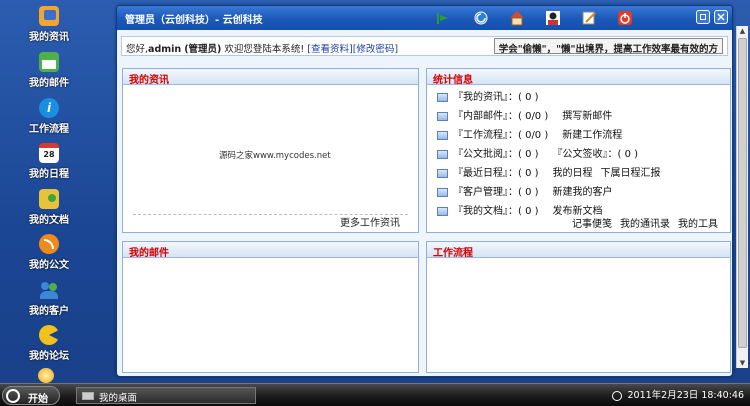  Describe the element at coordinates (31, 395) in the screenshot. I see `start-button: 开始` at that location.